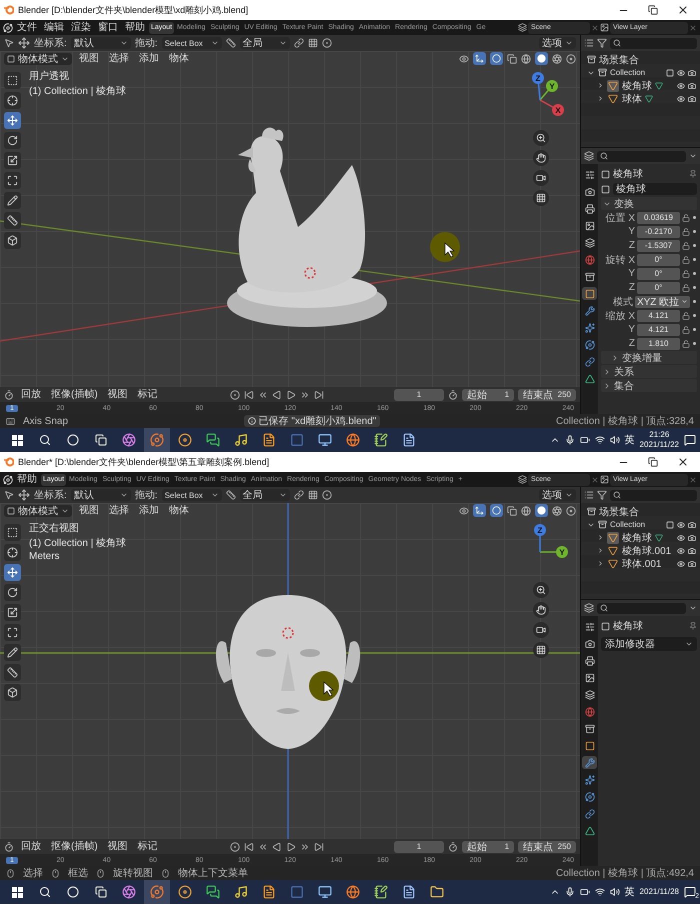  Describe the element at coordinates (649, 371) in the screenshot. I see `panel-header: 关系` at that location.